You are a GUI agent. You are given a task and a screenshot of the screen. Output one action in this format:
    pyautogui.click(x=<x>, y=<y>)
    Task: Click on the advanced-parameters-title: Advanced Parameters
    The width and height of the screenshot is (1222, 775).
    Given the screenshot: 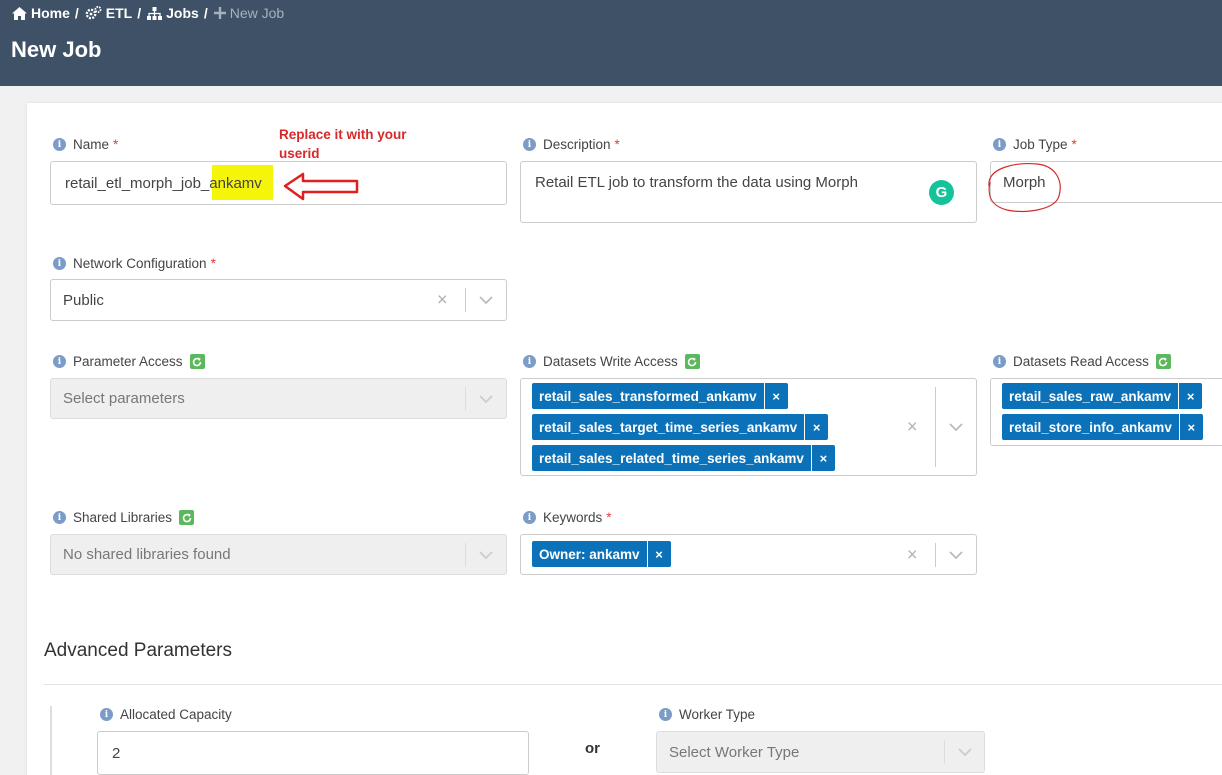 What is the action you would take?
    pyautogui.click(x=138, y=650)
    